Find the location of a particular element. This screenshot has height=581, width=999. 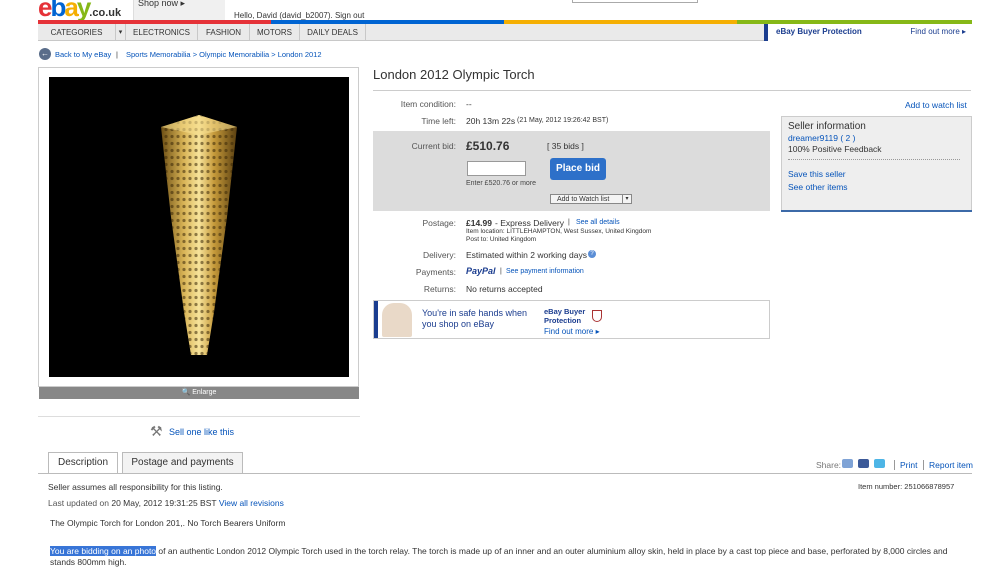

add-to-watch-list-label: Add to Watch list is located at coordinates (583, 199).